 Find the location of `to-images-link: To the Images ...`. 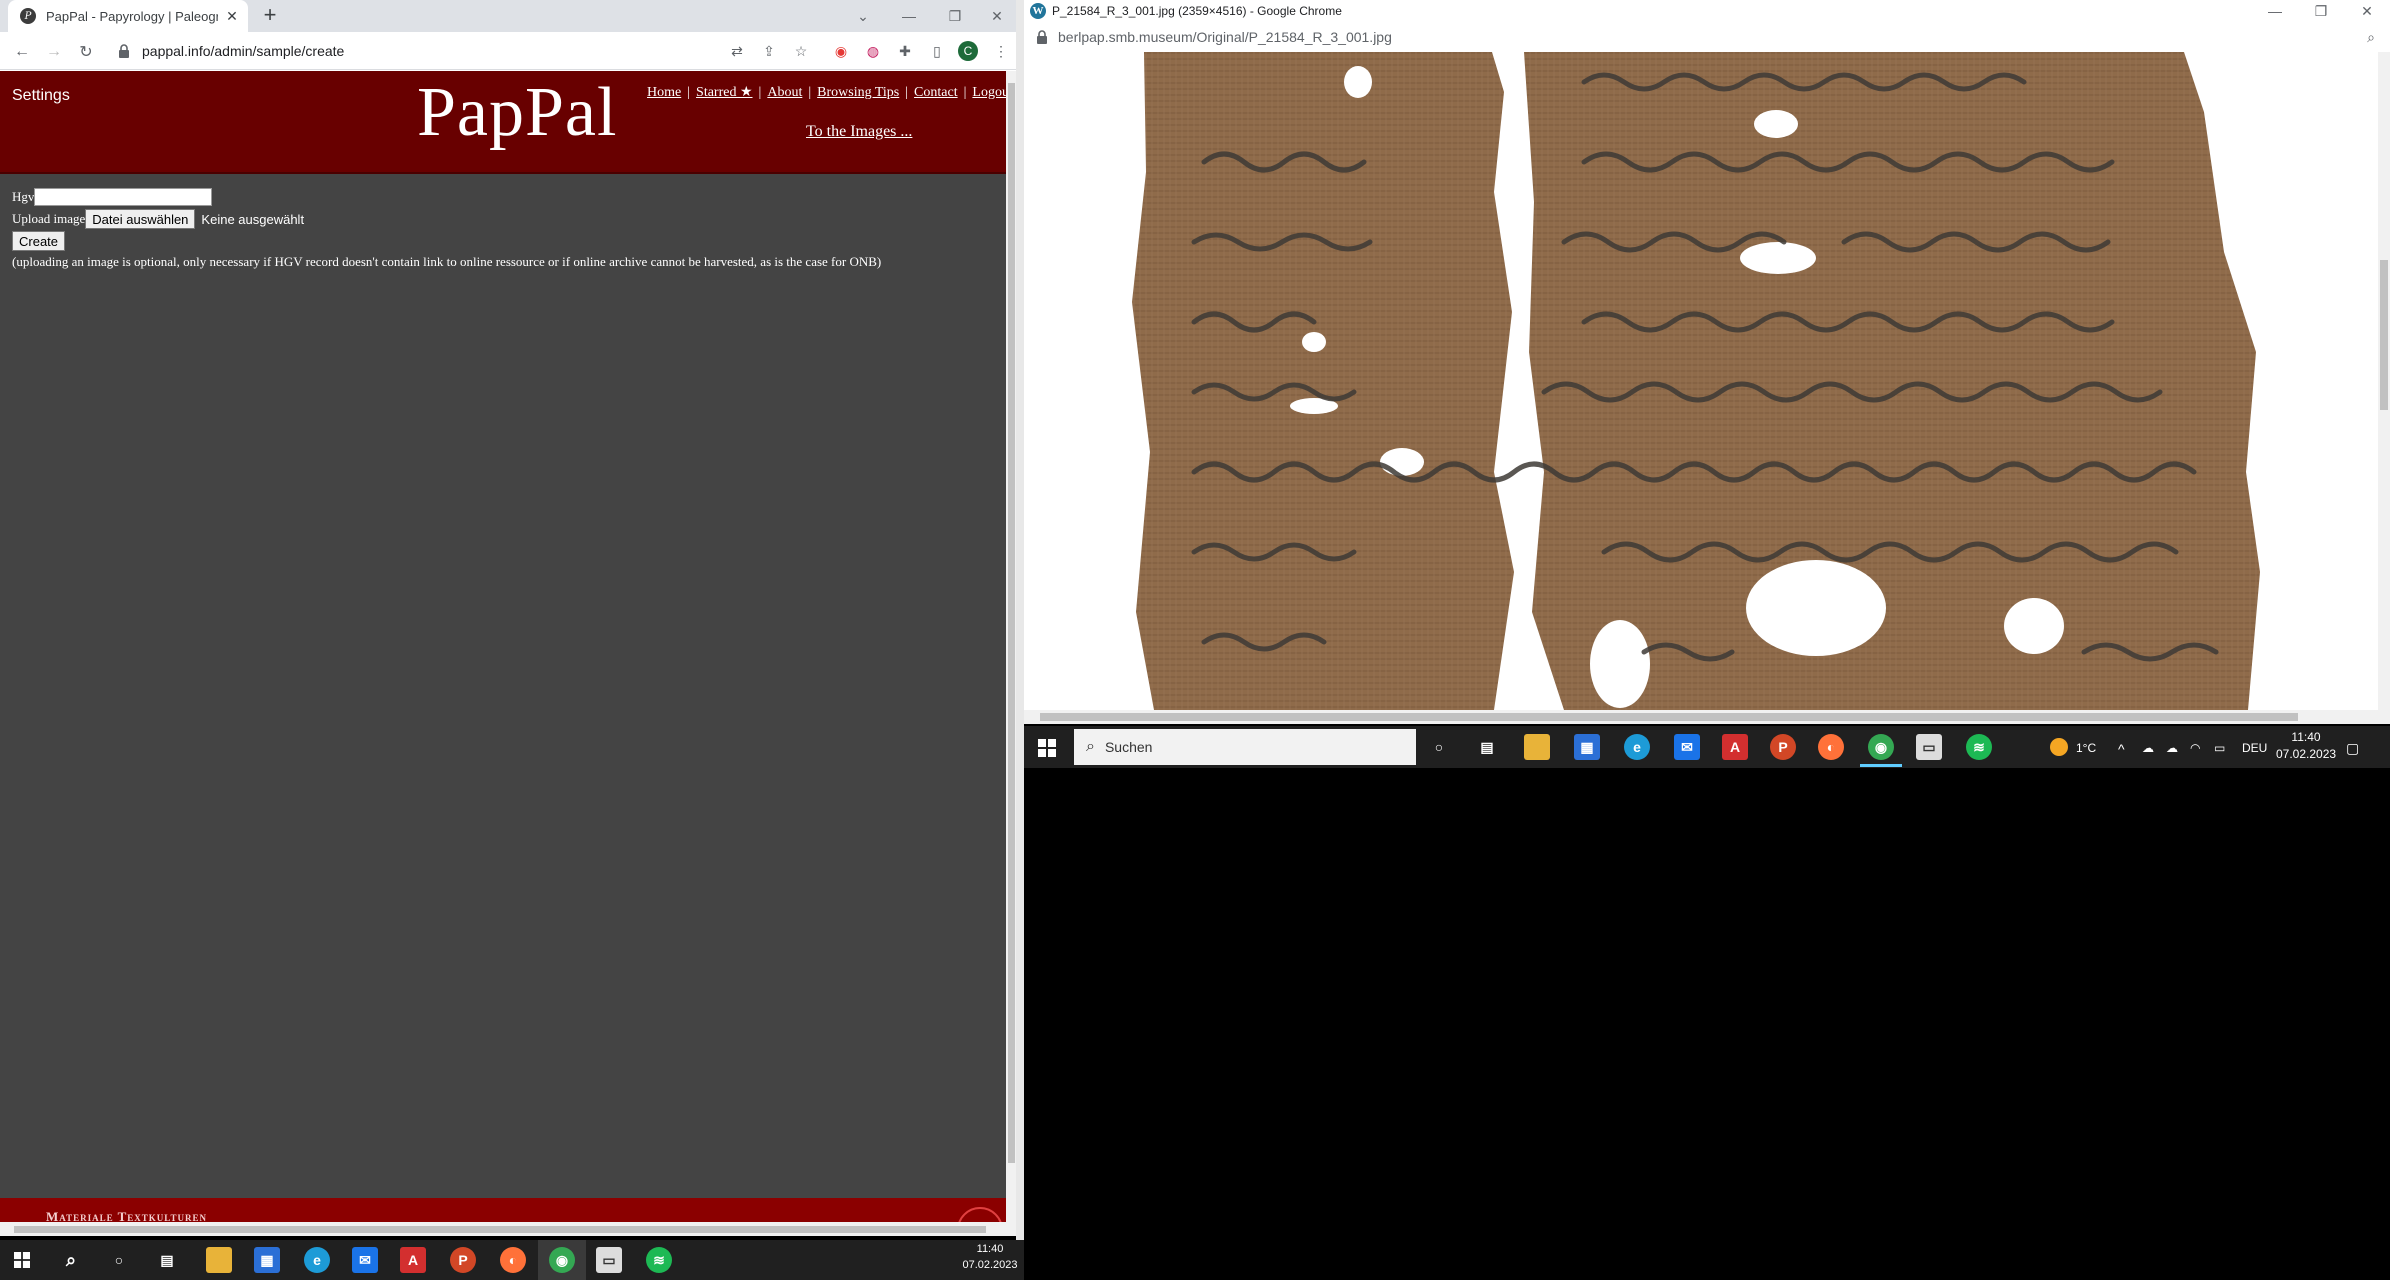

to-images-link: To the Images ... is located at coordinates (859, 132).